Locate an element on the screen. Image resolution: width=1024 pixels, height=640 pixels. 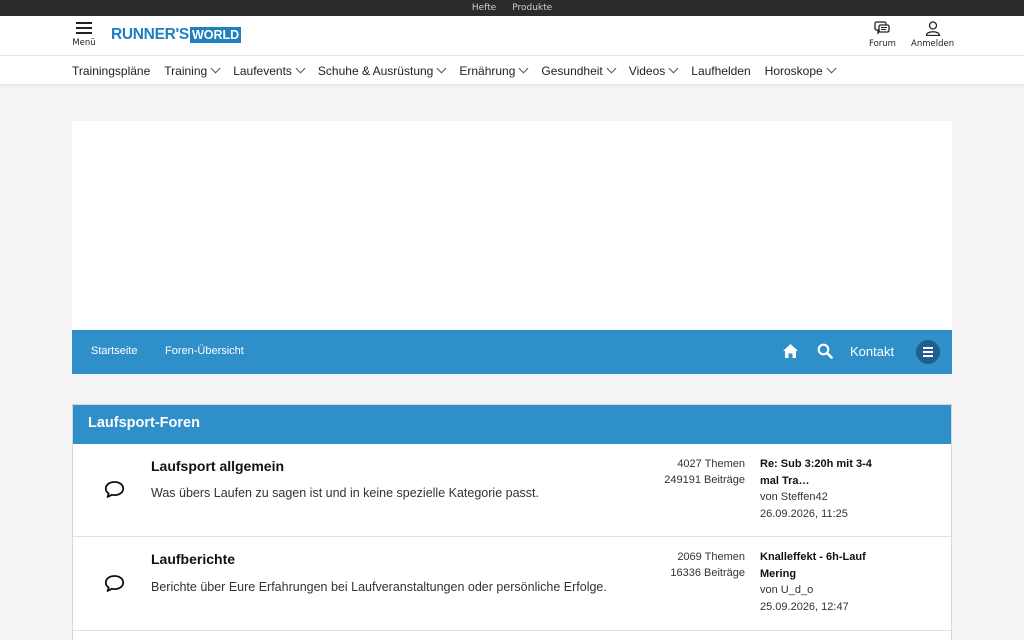
home-icon is located at coordinates (790, 351).